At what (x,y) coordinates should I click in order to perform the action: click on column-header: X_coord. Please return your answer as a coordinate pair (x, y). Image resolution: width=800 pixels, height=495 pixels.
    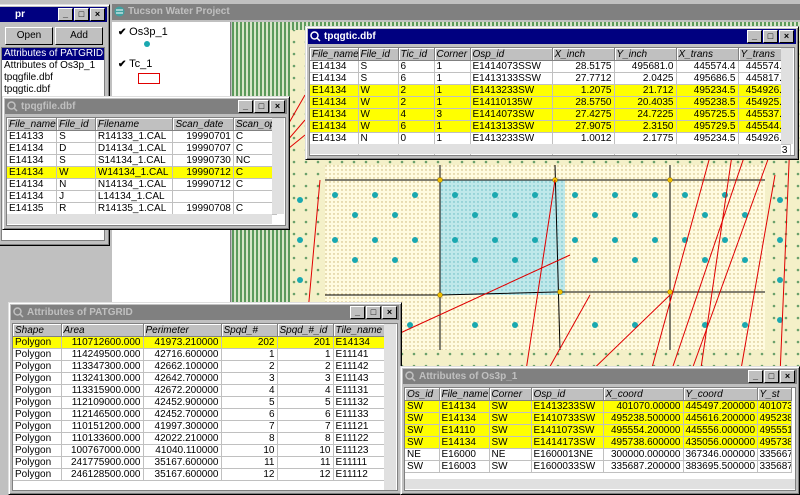
    Looking at the image, I should click on (643, 394).